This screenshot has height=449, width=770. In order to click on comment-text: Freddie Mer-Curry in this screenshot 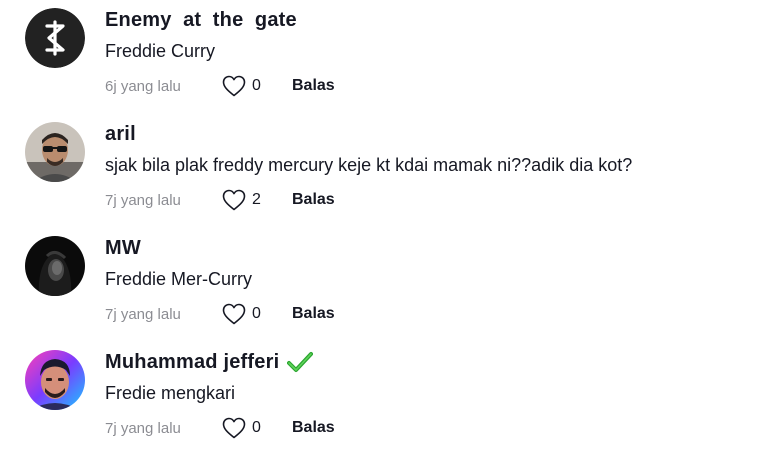, I will do `click(179, 279)`.